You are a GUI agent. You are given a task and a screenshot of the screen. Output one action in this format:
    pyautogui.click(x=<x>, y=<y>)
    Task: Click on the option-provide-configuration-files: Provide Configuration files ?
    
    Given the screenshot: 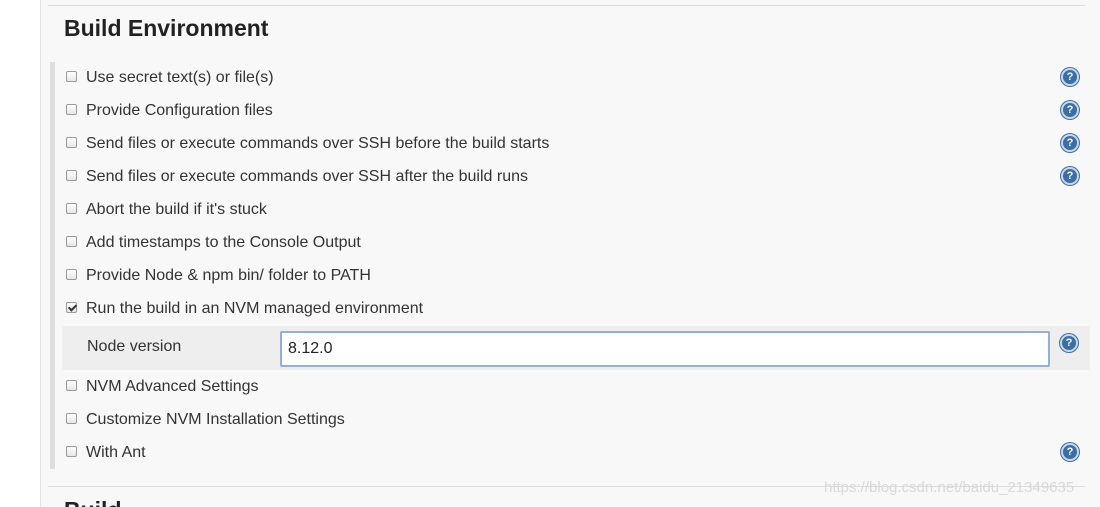 What is the action you would take?
    pyautogui.click(x=574, y=111)
    